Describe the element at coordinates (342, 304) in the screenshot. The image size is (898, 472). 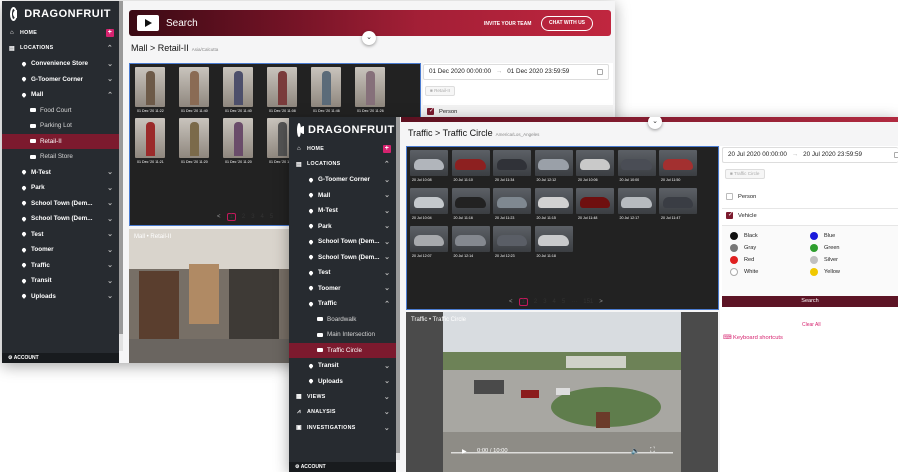
I see `sidebar-item-traffic: Traffic ⌃` at that location.